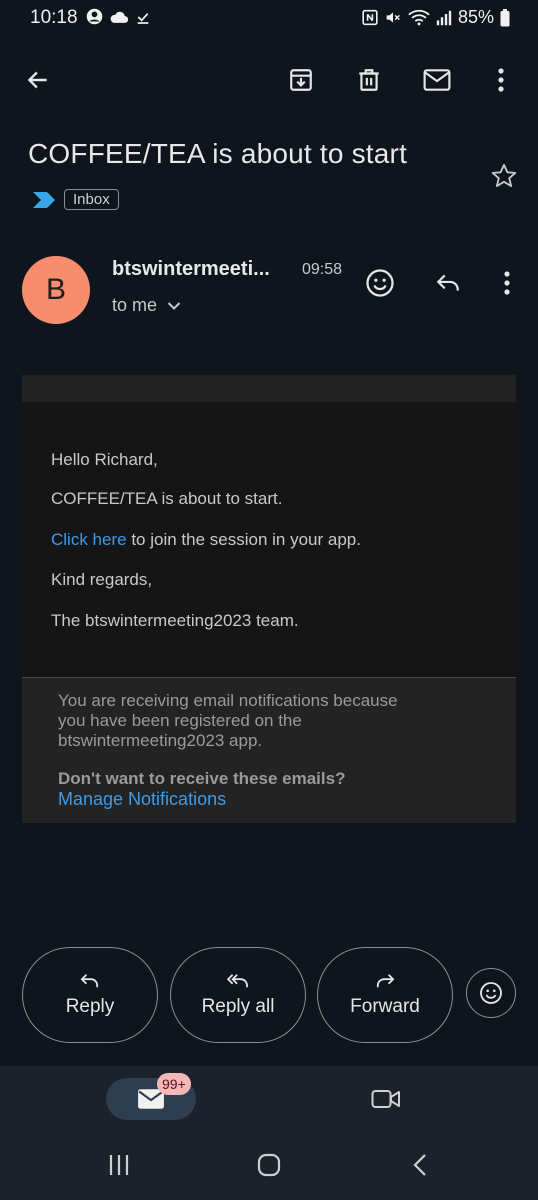  I want to click on mute-icon, so click(393, 17).